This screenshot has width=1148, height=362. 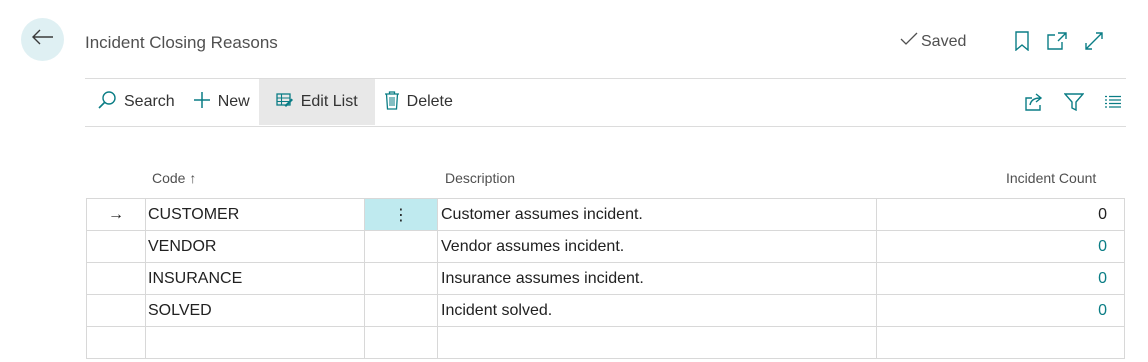 I want to click on edit-list-label: Edit List, so click(x=329, y=101).